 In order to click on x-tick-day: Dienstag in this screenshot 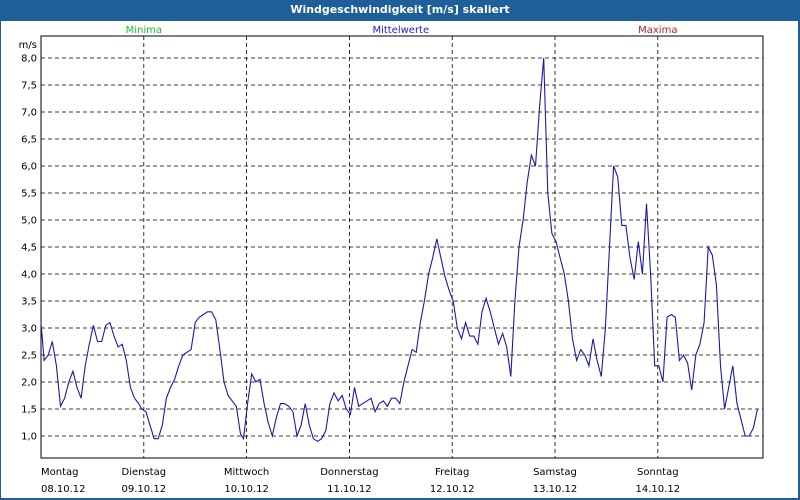, I will do `click(144, 472)`.